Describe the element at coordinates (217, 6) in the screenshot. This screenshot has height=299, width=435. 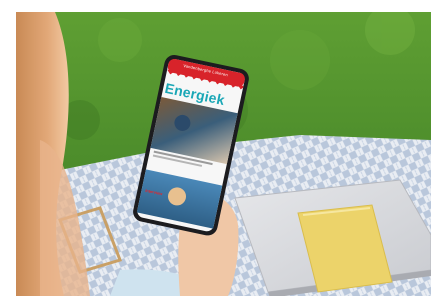
I see `frame-border-top` at that location.